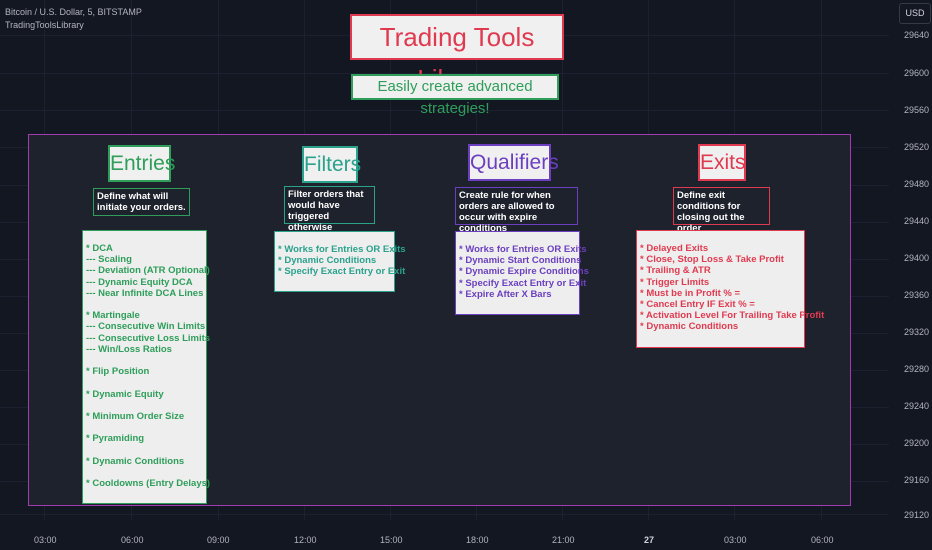  What do you see at coordinates (129, 349) in the screenshot?
I see `entries-list-item: --- Win/Loss Ratios` at bounding box center [129, 349].